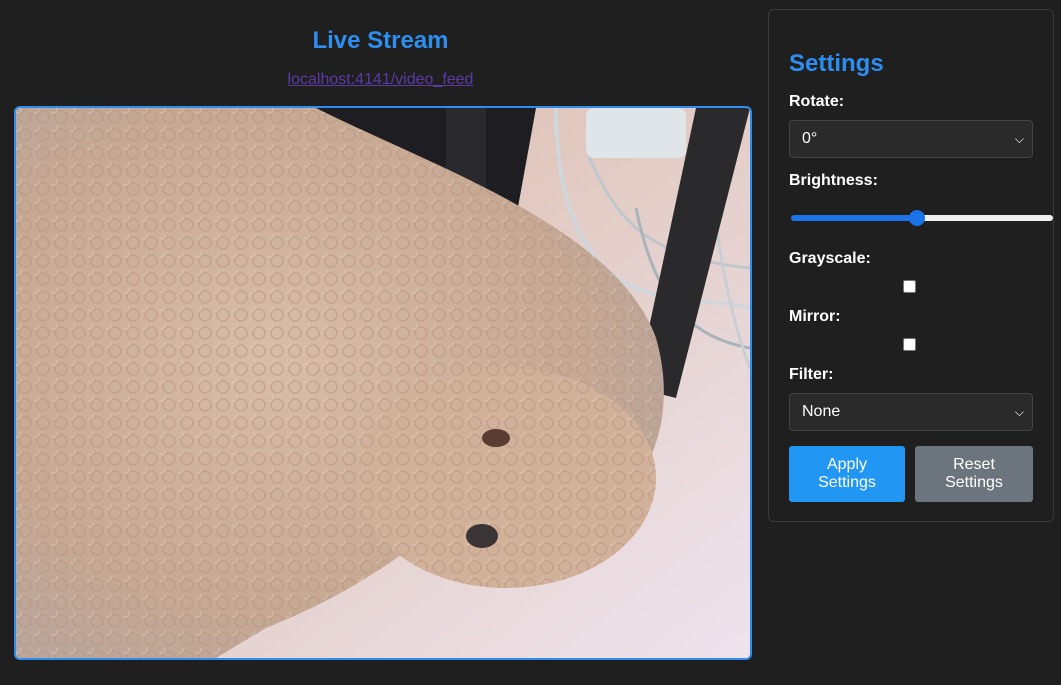  What do you see at coordinates (909, 286) in the screenshot?
I see `grayscale-checkbox` at bounding box center [909, 286].